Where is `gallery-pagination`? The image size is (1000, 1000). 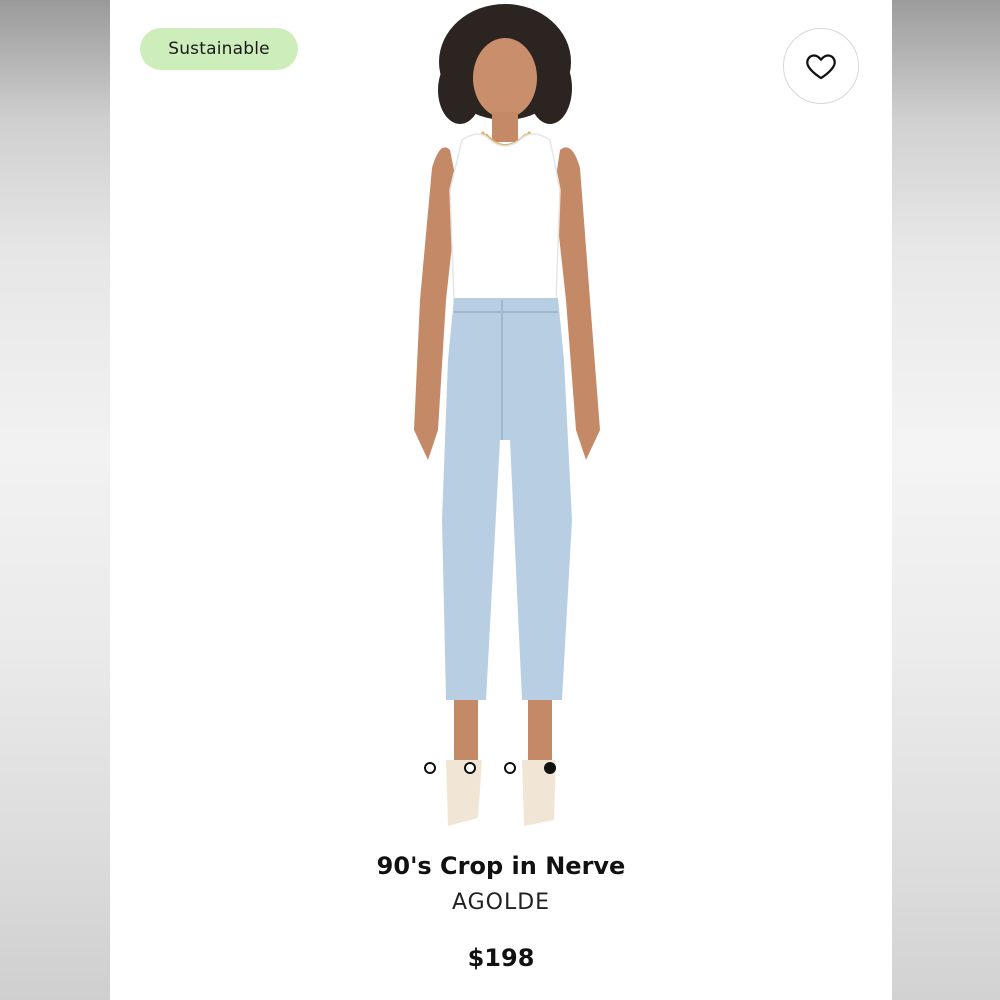 gallery-pagination is located at coordinates (490, 768).